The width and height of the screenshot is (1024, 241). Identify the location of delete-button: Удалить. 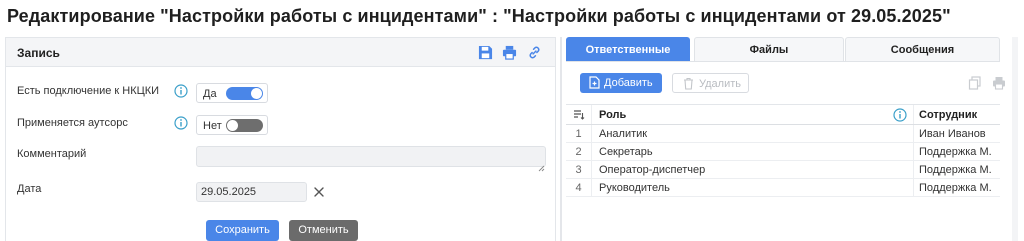
(710, 83).